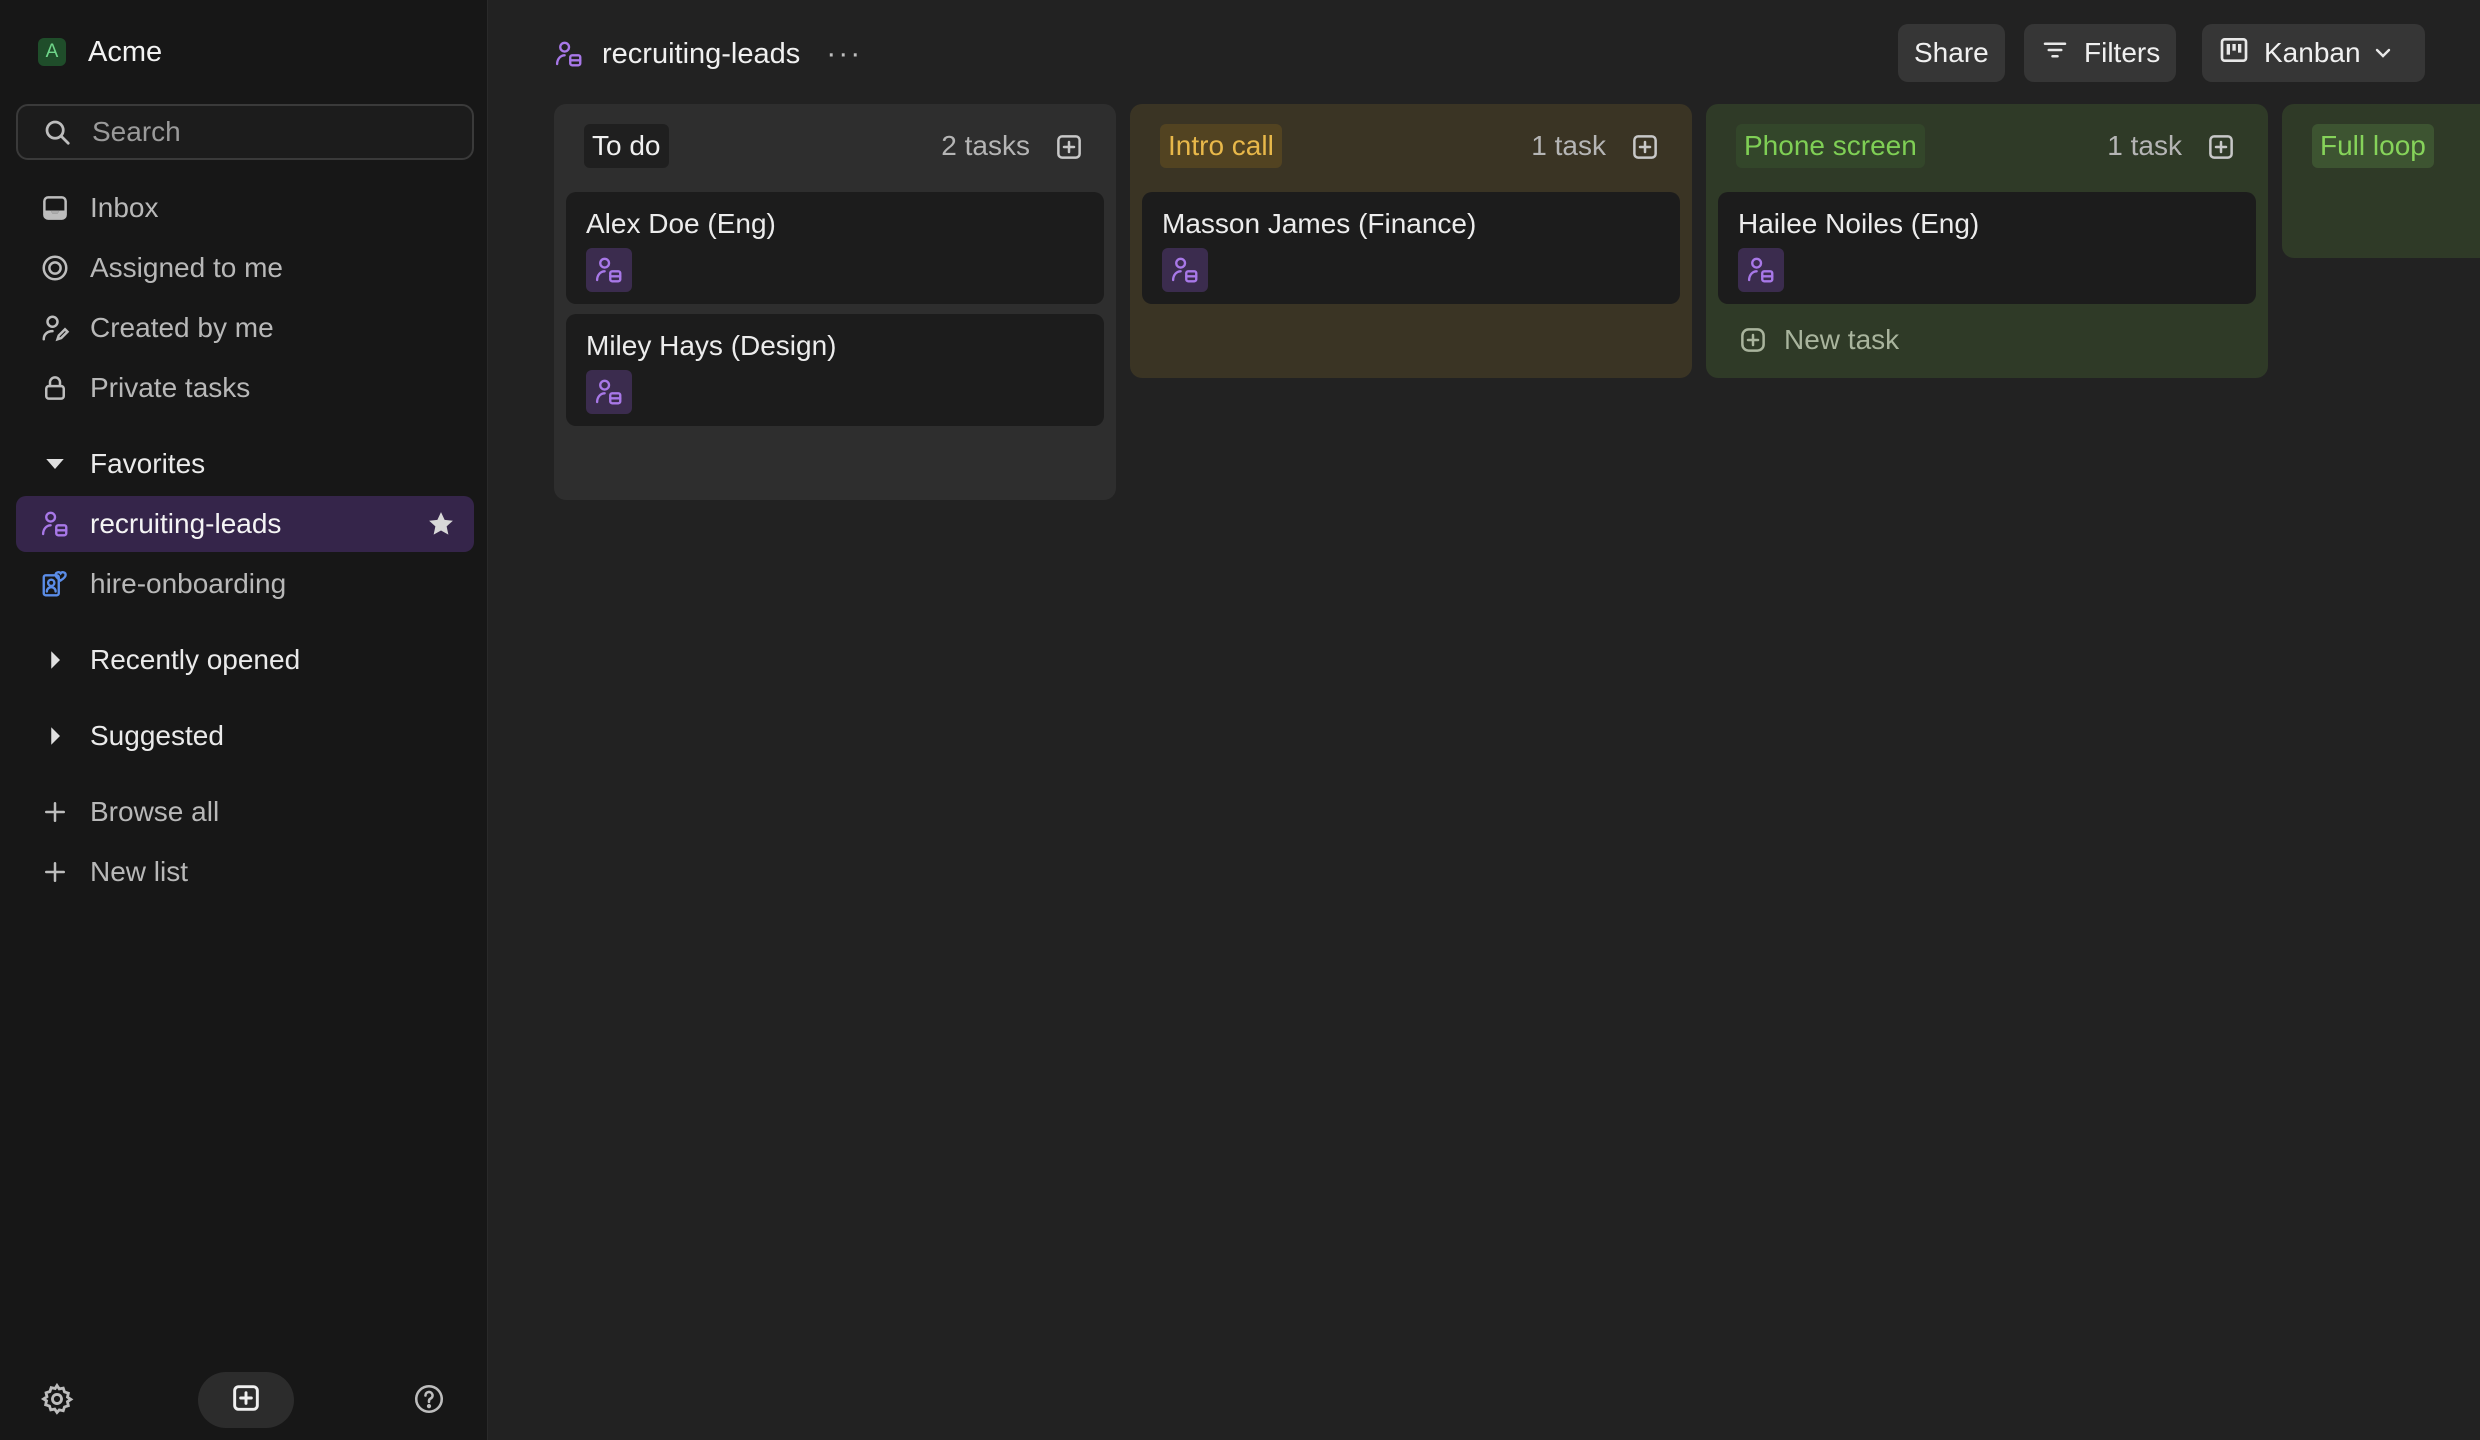 The height and width of the screenshot is (1440, 2480). Describe the element at coordinates (1411, 148) in the screenshot. I see `column-header: Intro call 1 task` at that location.